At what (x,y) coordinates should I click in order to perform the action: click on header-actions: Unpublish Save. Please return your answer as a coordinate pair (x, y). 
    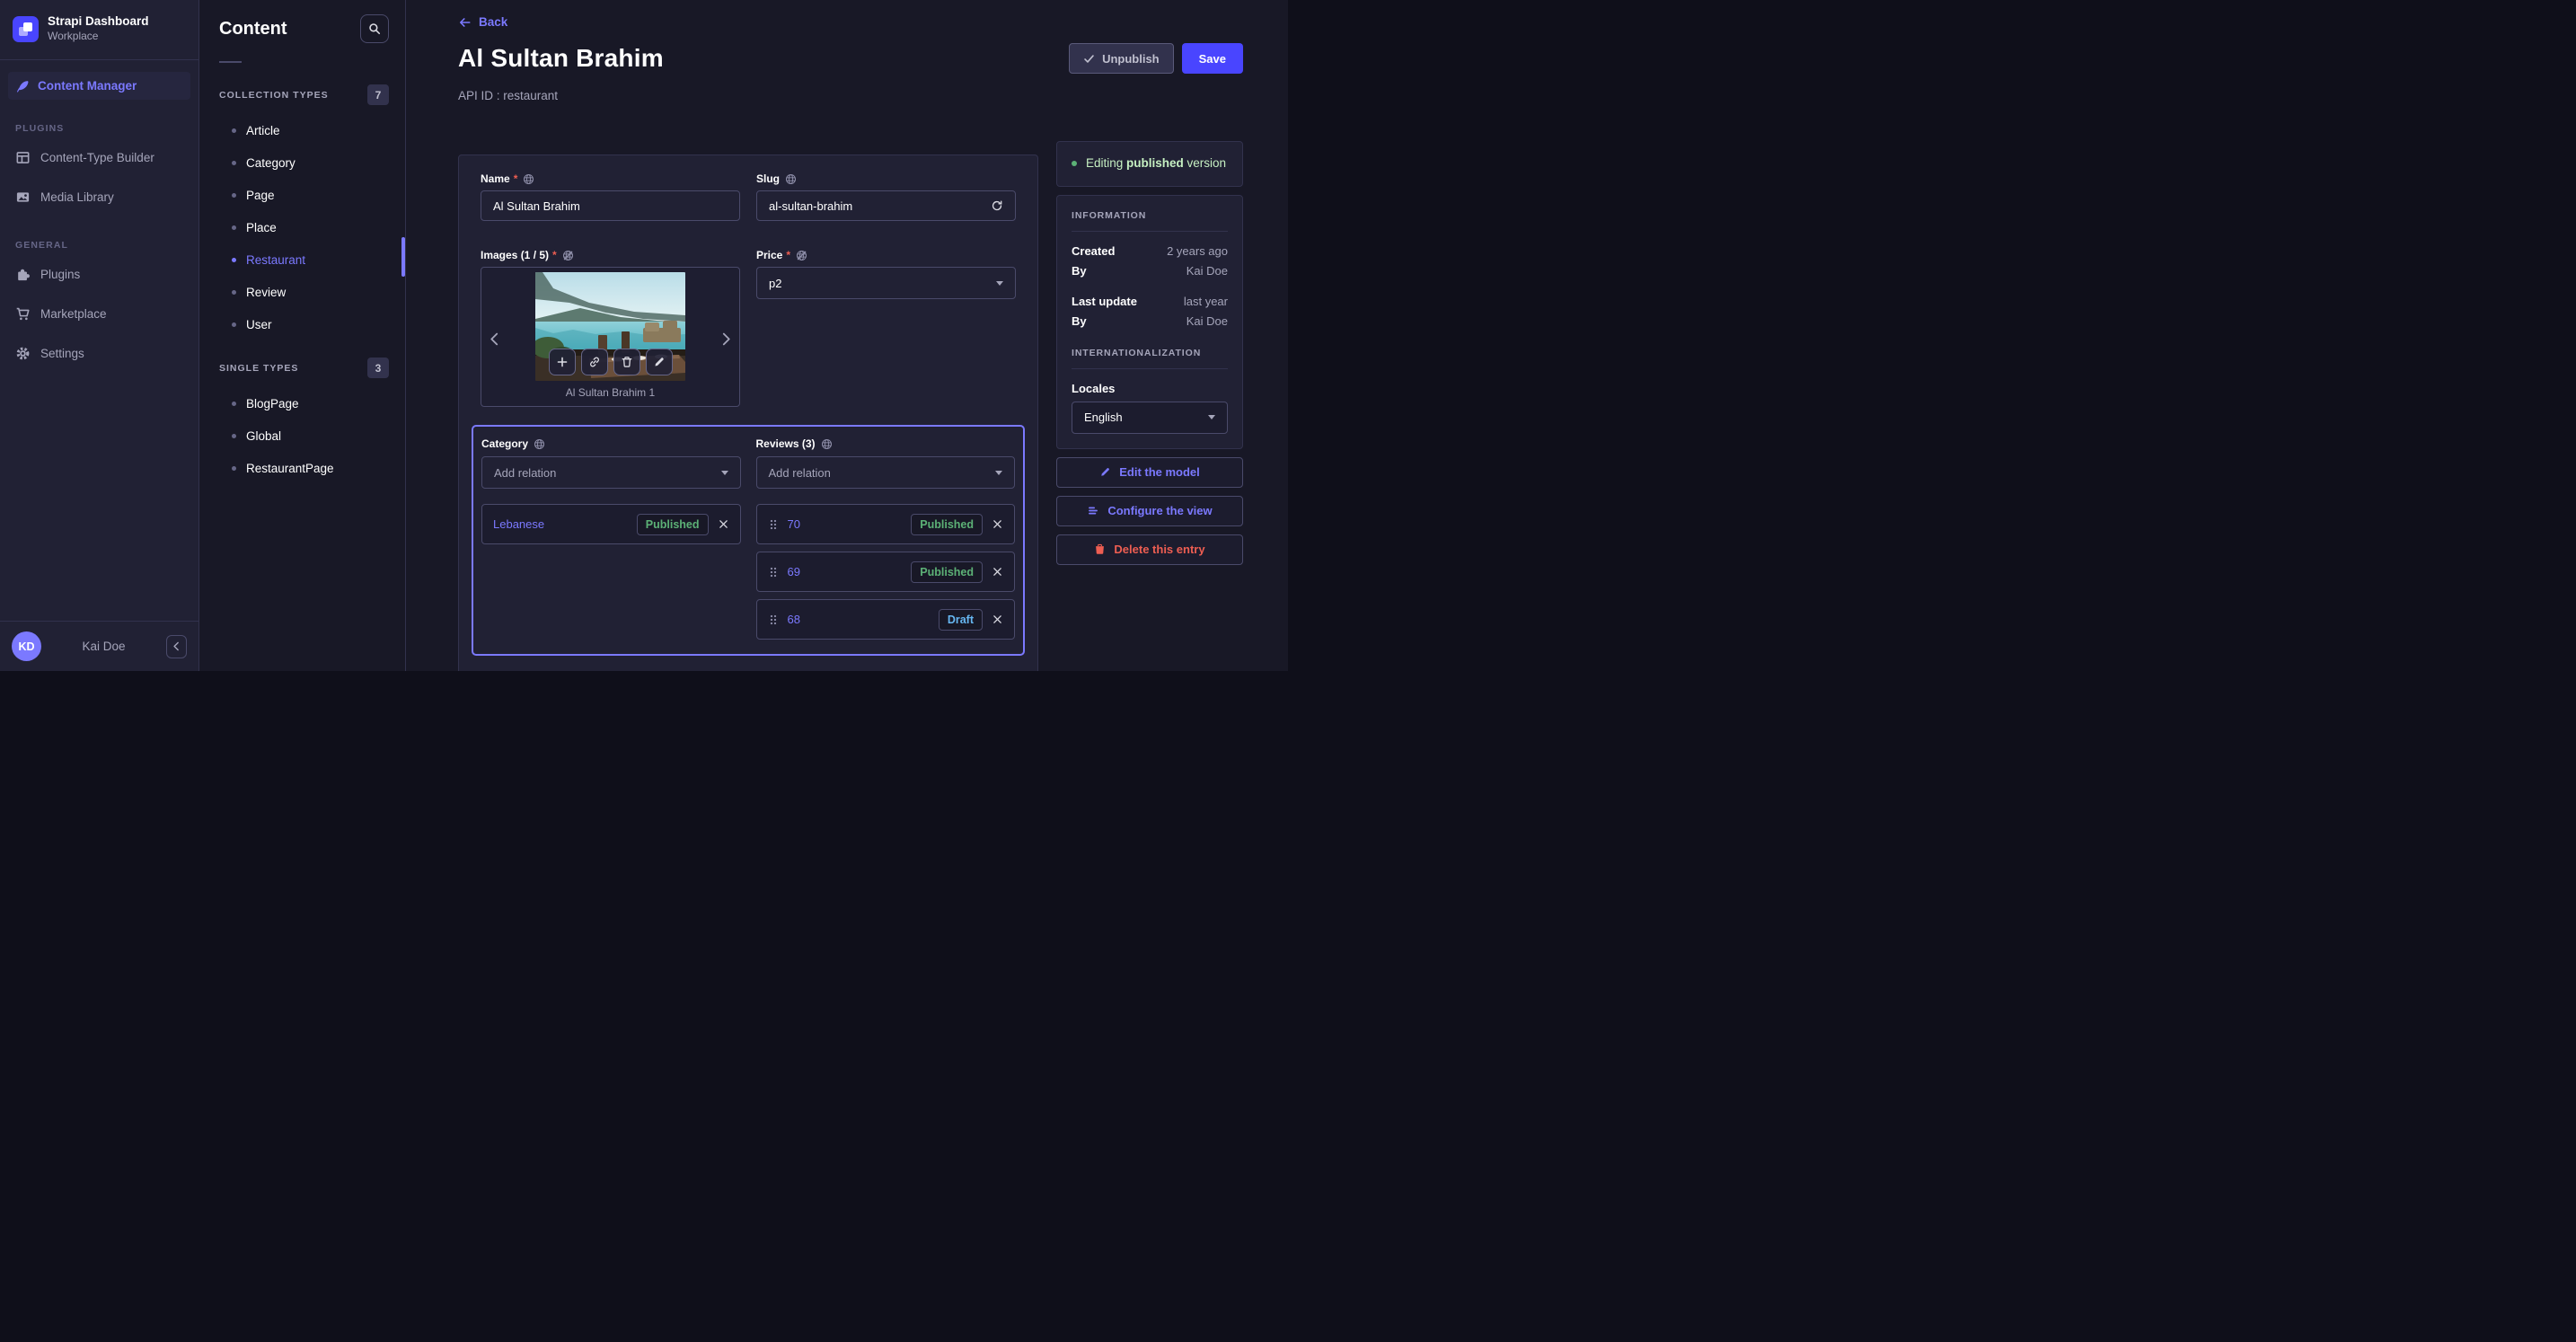
    Looking at the image, I should click on (1156, 58).